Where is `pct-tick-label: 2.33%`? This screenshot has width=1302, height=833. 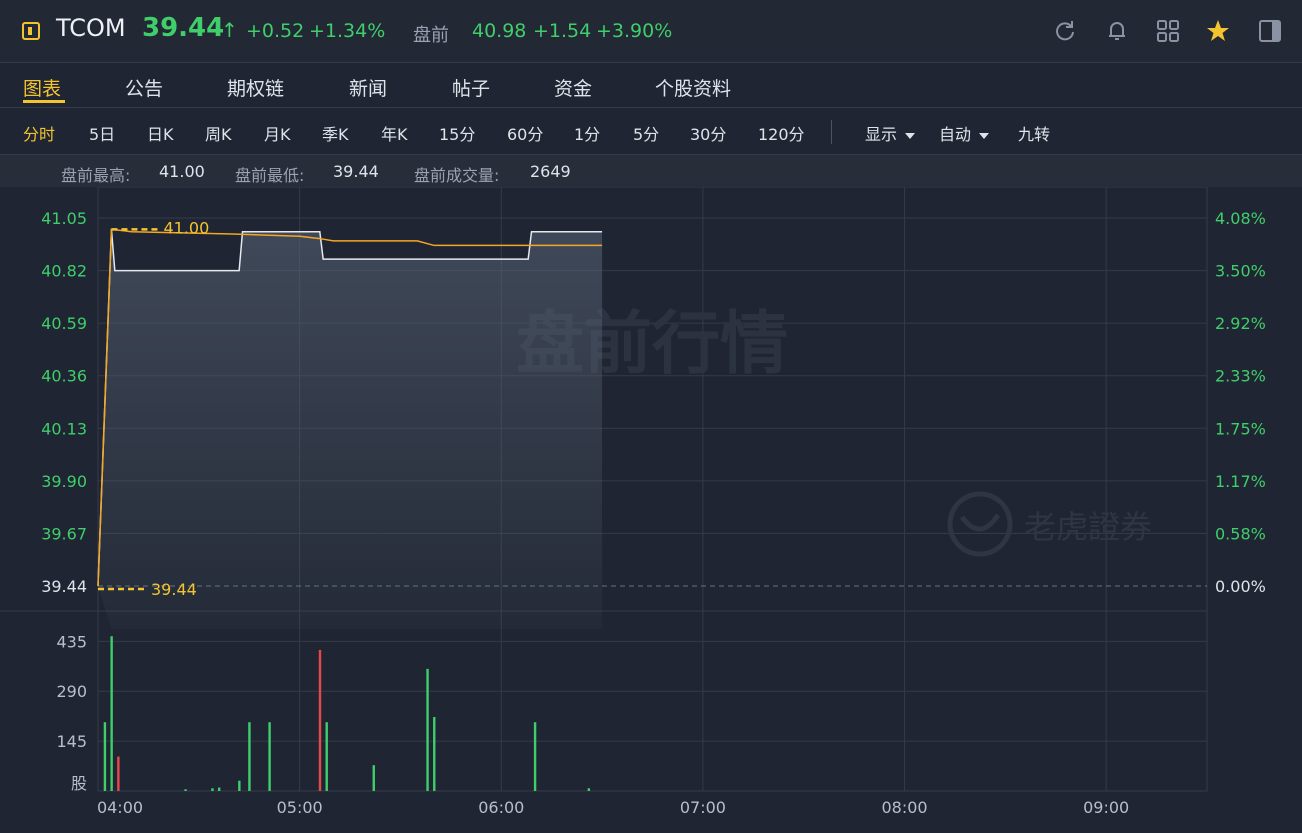
pct-tick-label: 2.33% is located at coordinates (1240, 376).